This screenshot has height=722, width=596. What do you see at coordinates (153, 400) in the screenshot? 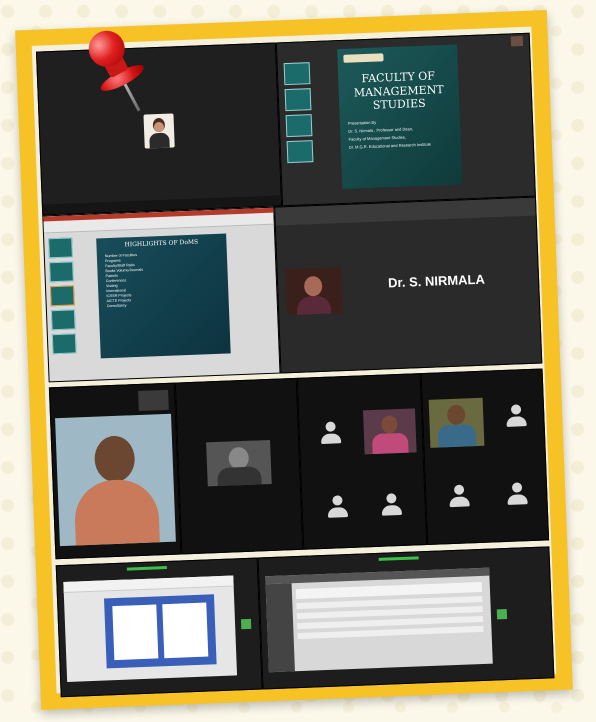
I see `self-view-thumbnail` at bounding box center [153, 400].